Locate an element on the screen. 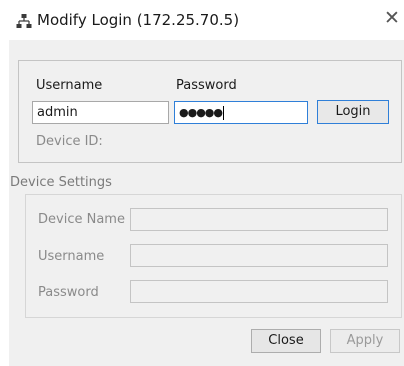  password-label: Password is located at coordinates (206, 85).